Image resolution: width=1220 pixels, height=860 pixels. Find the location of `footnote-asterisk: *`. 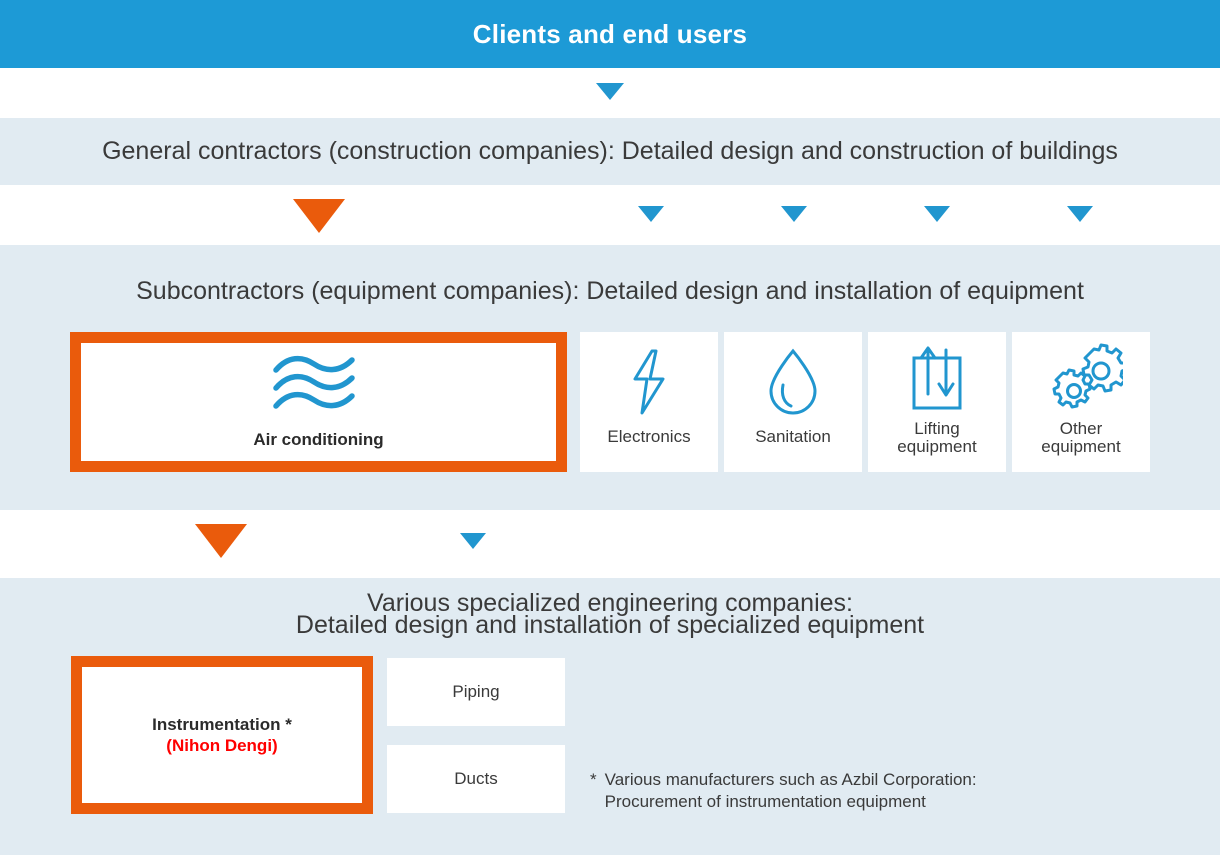

footnote-asterisk: * is located at coordinates (593, 779).